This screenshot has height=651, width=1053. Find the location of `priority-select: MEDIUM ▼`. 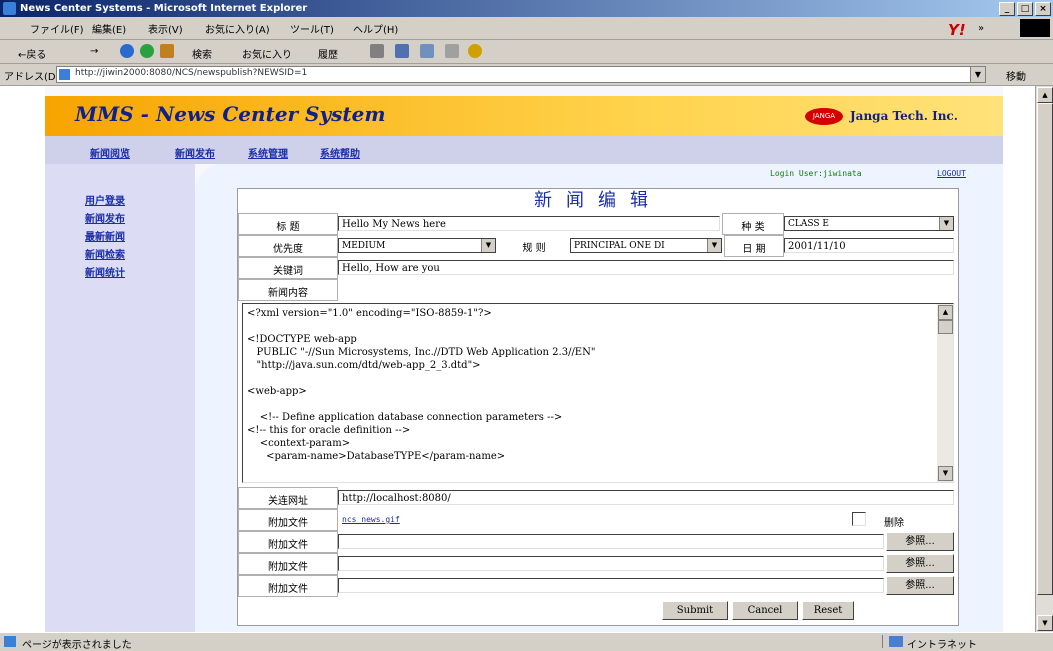

priority-select: MEDIUM ▼ is located at coordinates (417, 245).